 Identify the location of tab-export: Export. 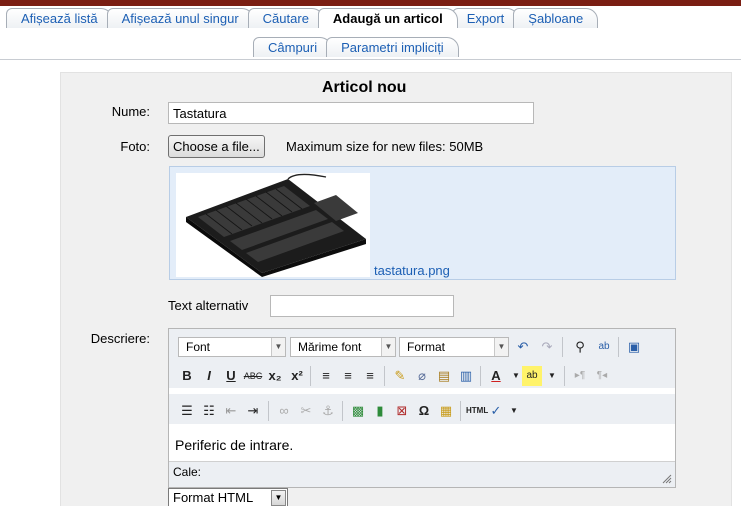
(485, 18).